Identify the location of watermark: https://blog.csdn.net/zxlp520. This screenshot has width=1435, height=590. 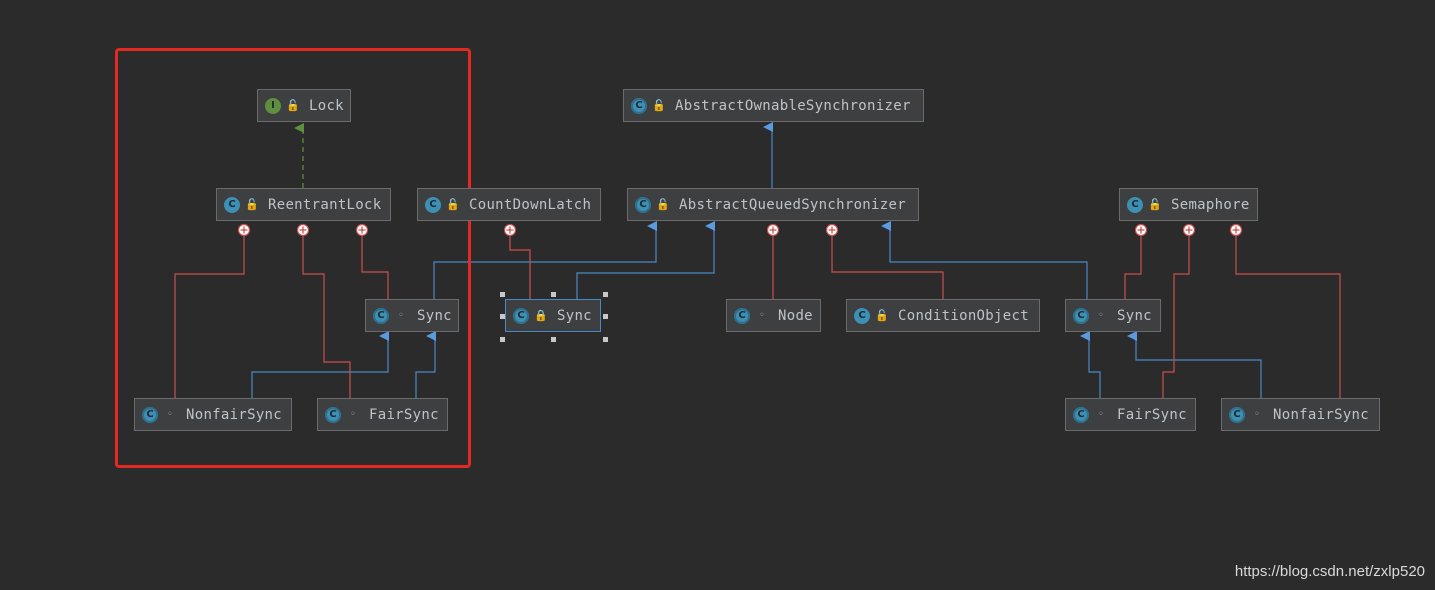
(1329, 571).